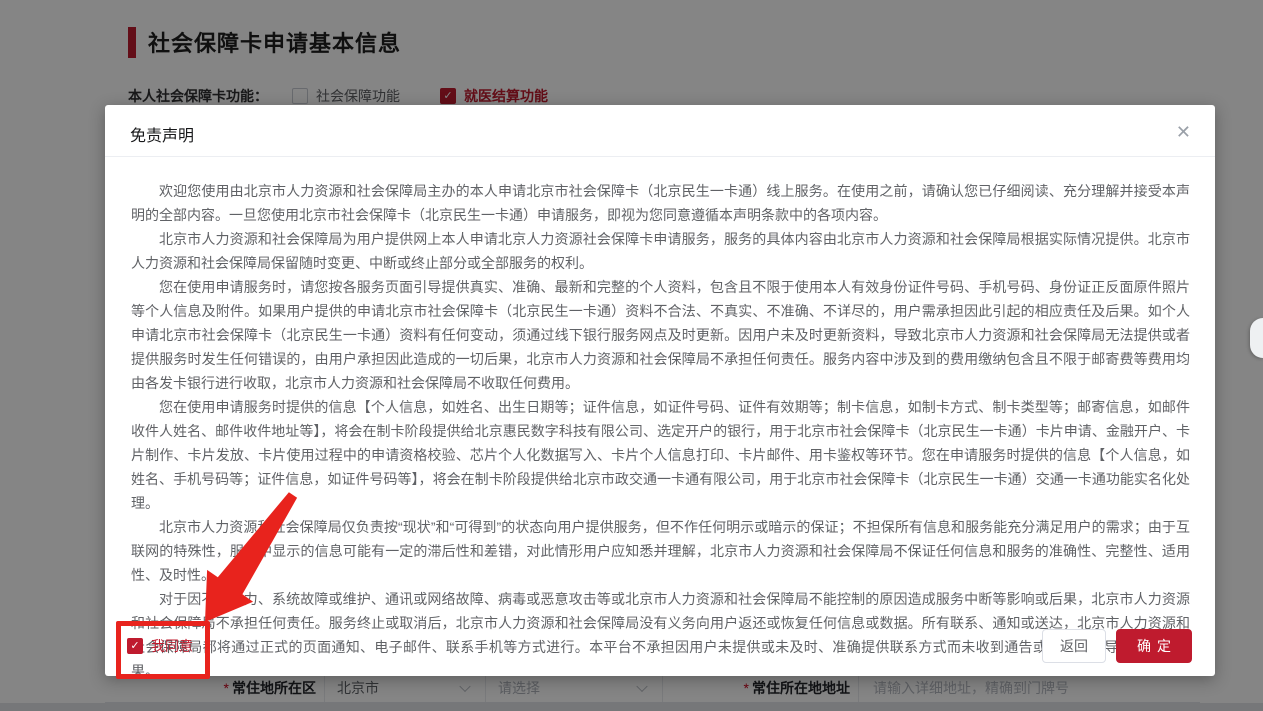 The image size is (1263, 711). I want to click on agree-checkbox-group: 我同意, so click(160, 646).